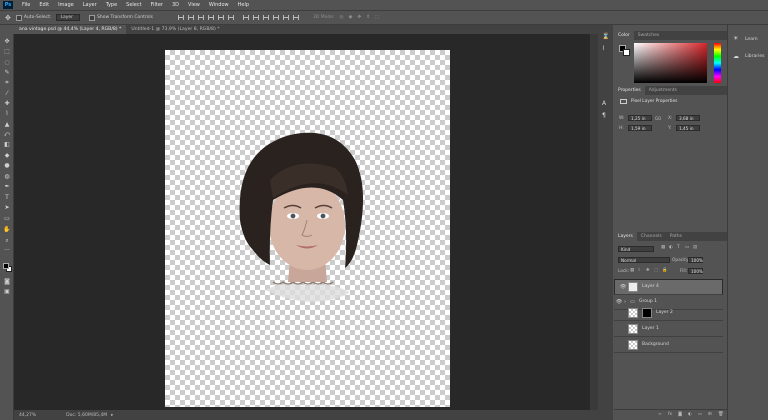  Describe the element at coordinates (690, 414) in the screenshot. I see `adjustment-layer-icon: ◐` at that location.